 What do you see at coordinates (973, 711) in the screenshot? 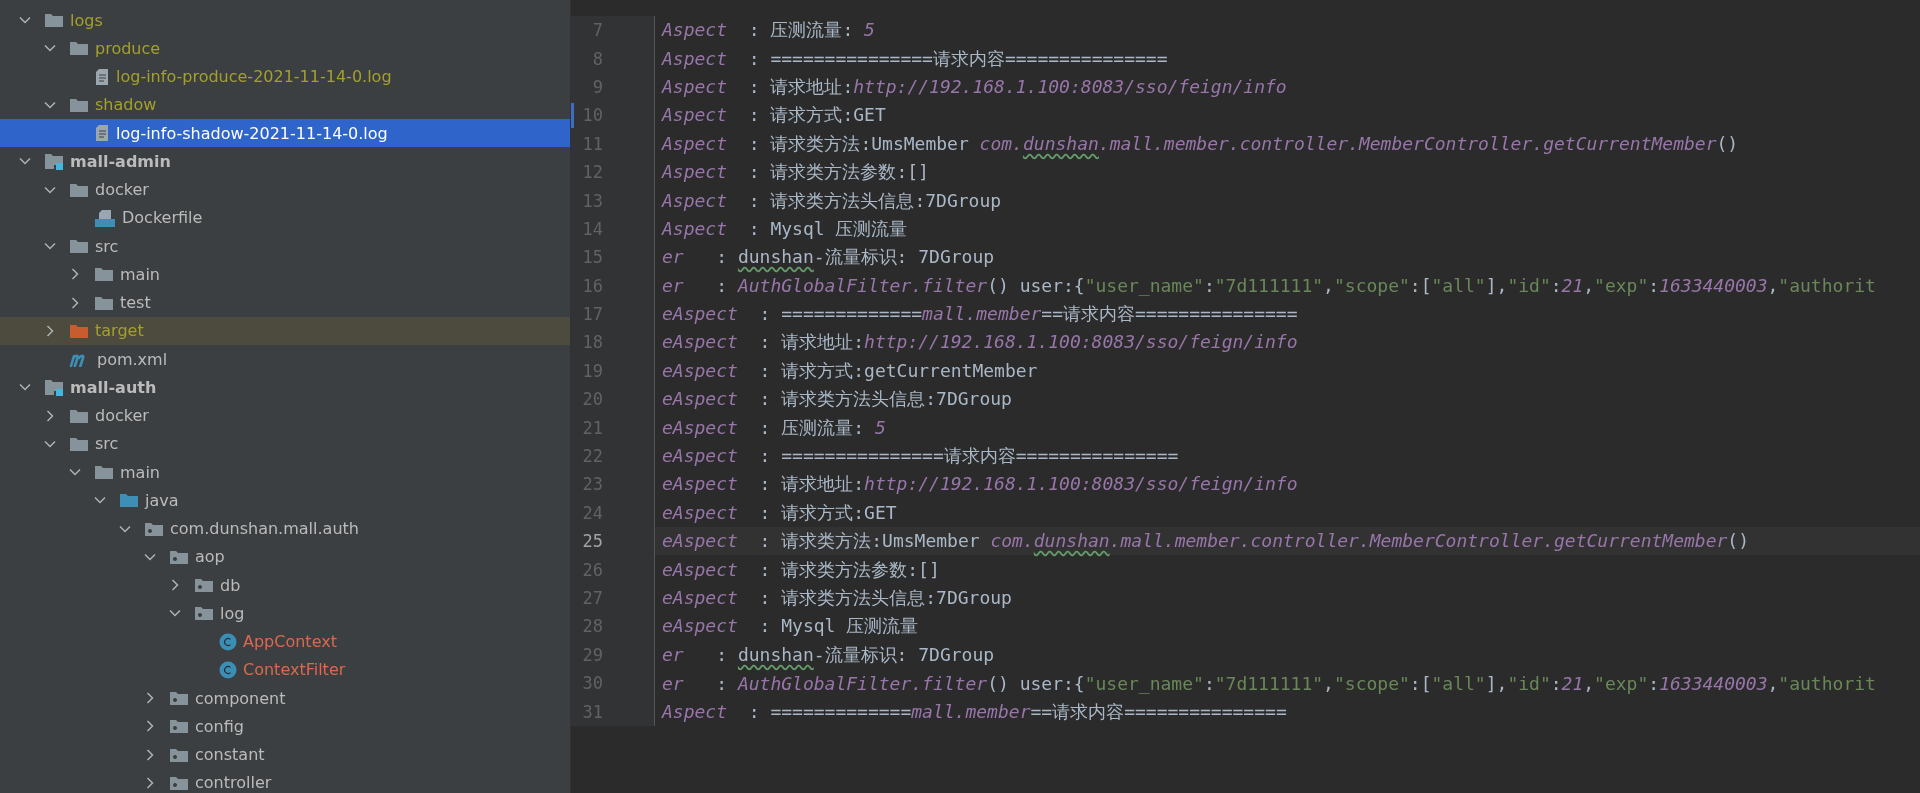
I see `code-line: Aspect : =============mall.member==请求内容===============` at bounding box center [973, 711].